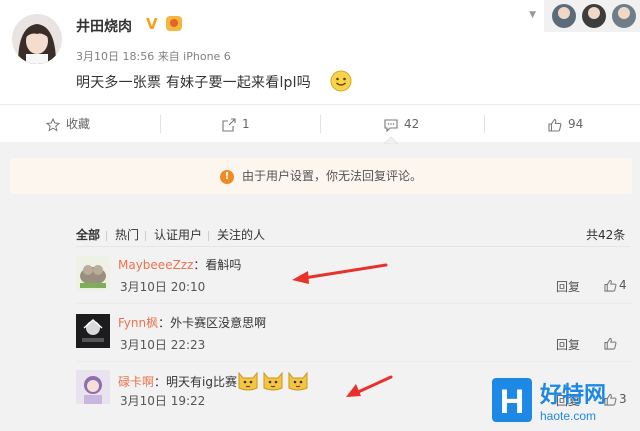  What do you see at coordinates (576, 124) in the screenshot?
I see `like-count: 94` at bounding box center [576, 124].